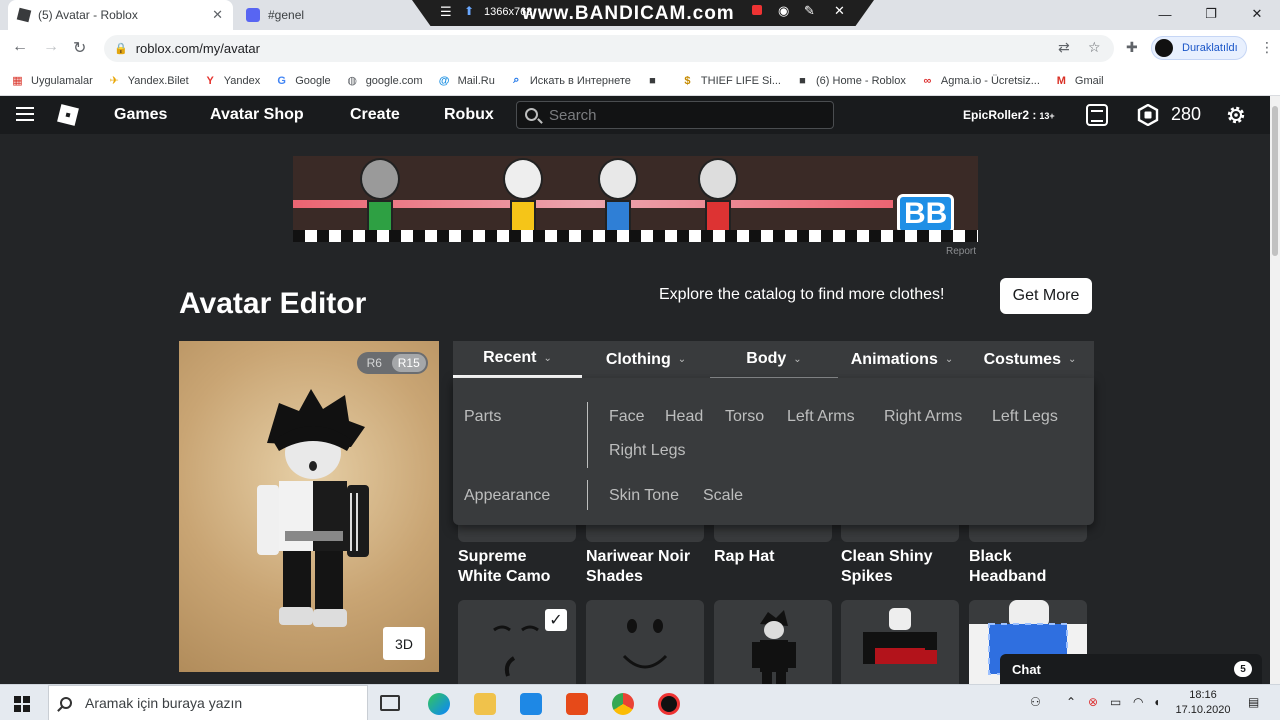  I want to click on chat-bar: Chat 5, so click(1131, 669).